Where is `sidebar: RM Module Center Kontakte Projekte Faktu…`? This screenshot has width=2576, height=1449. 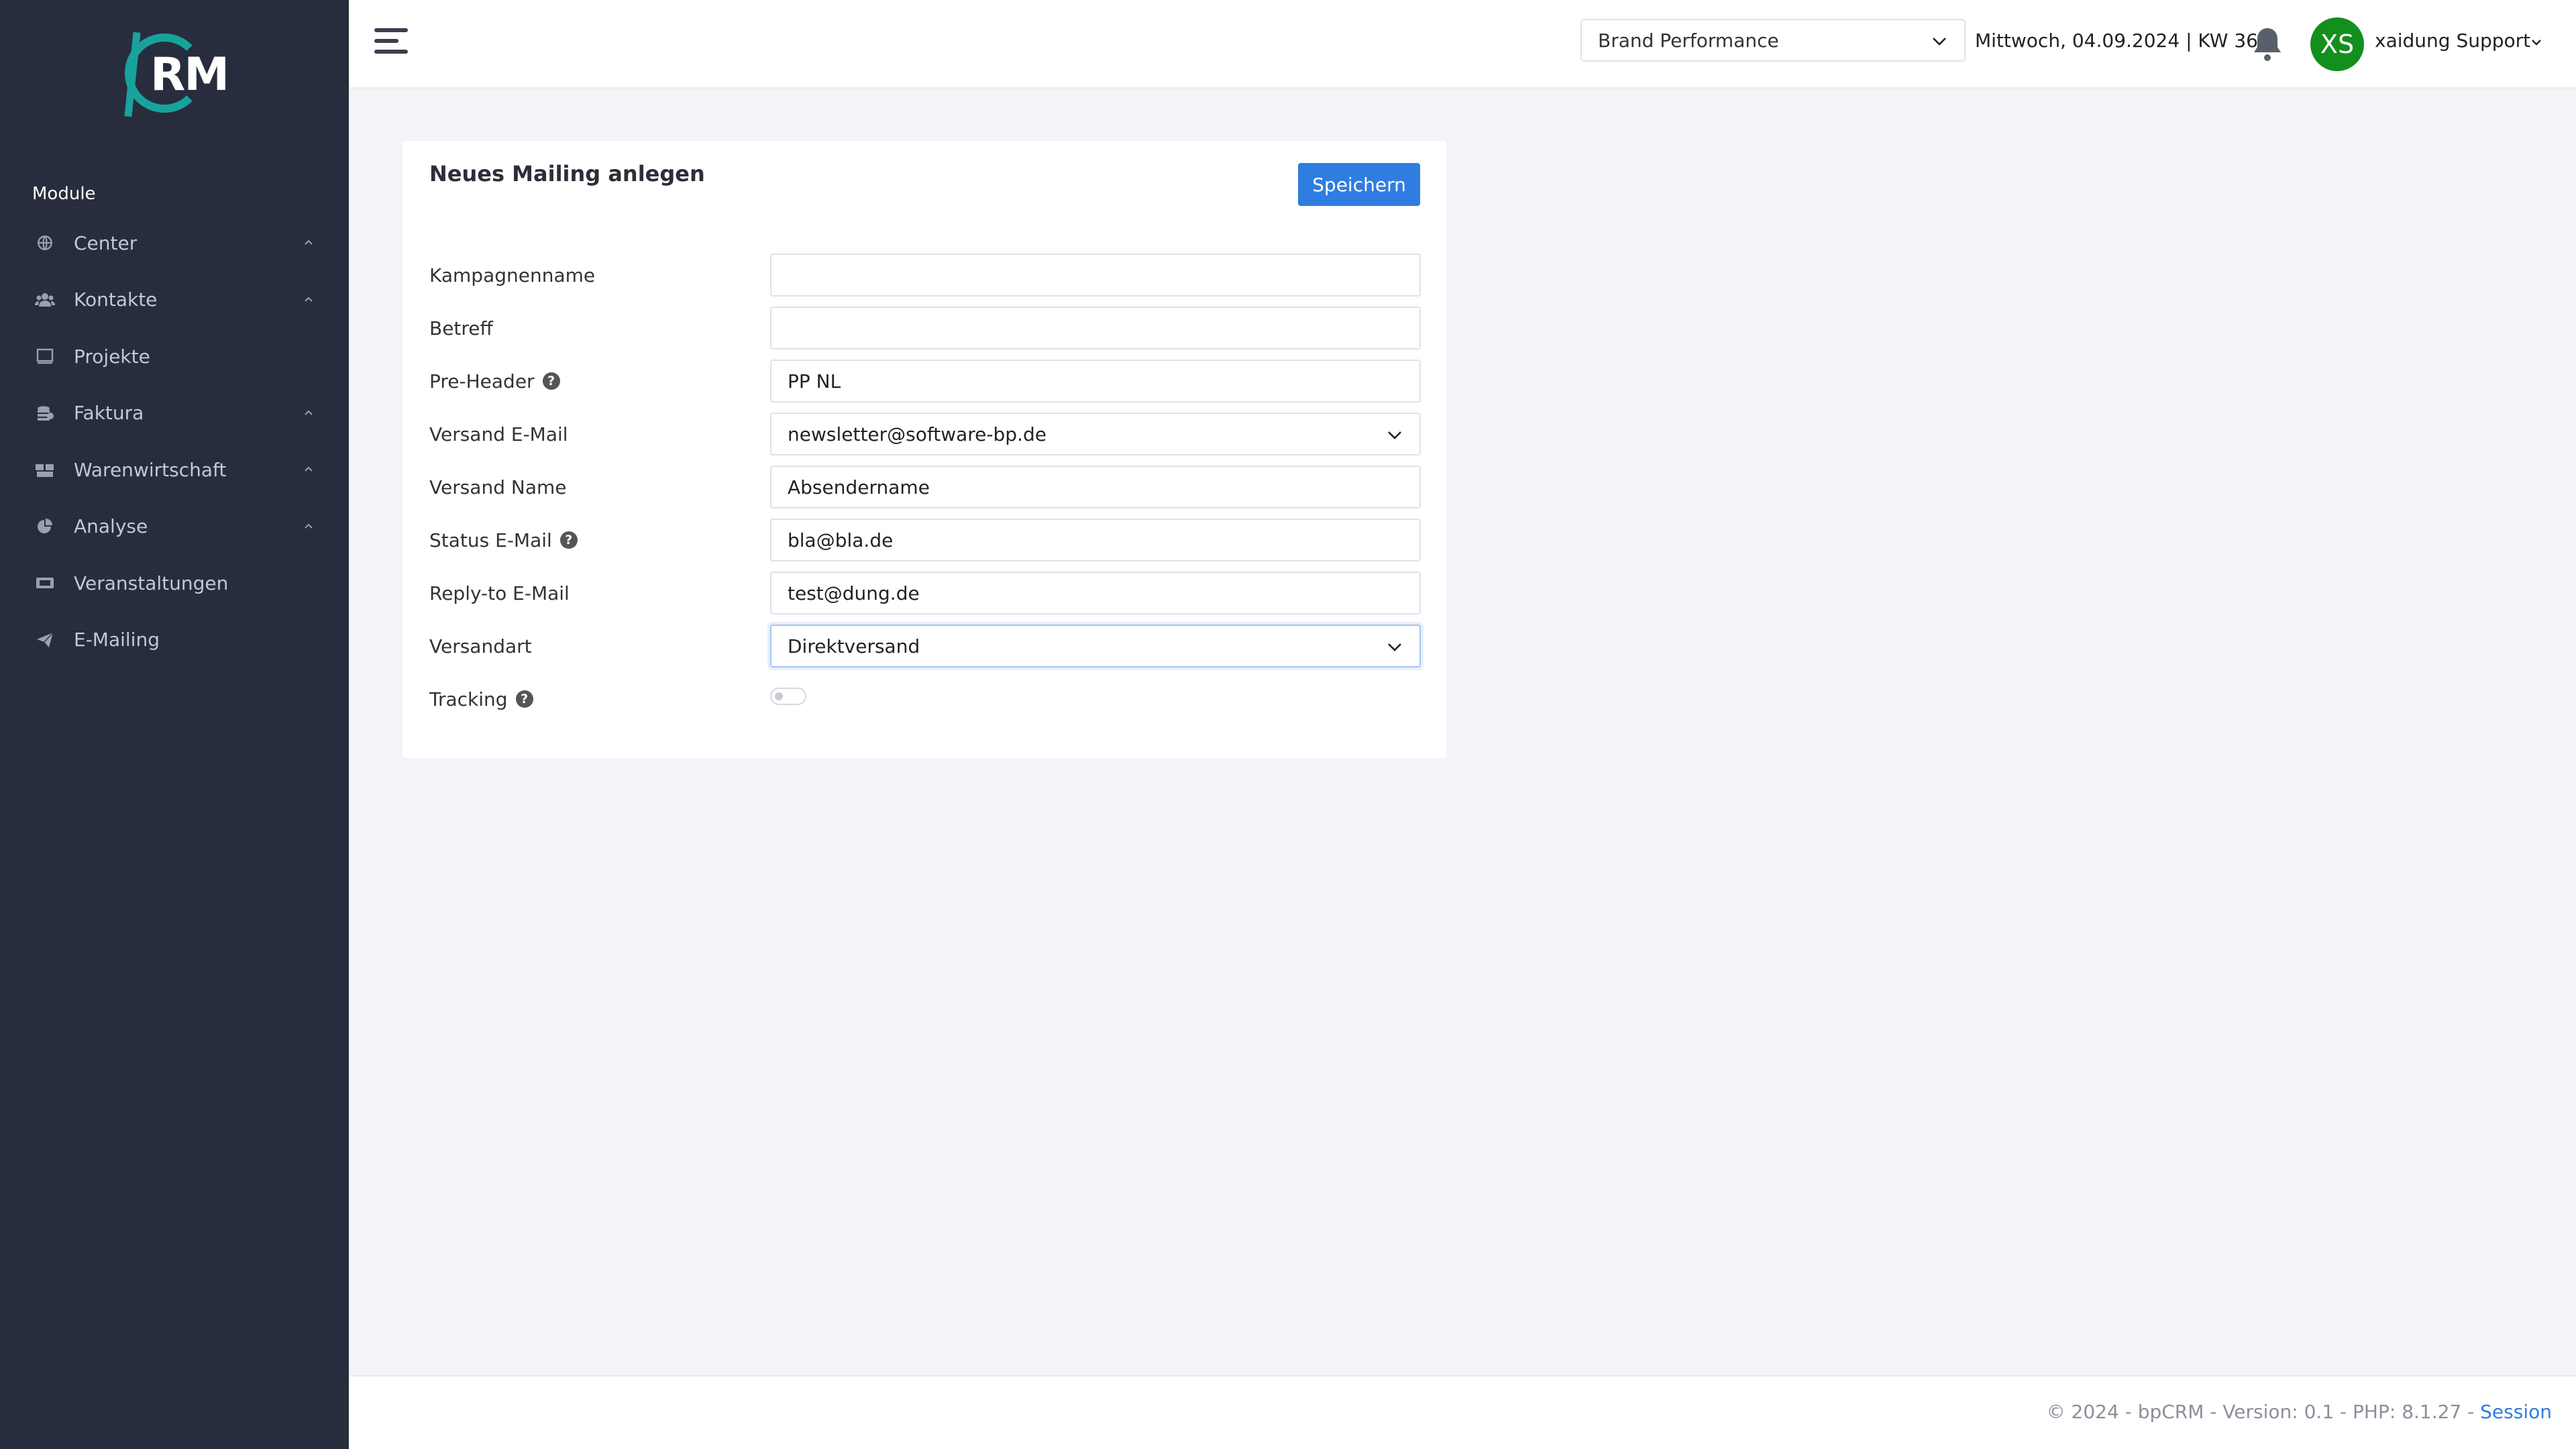 sidebar: RM Module Center Kontakte Projekte Faktu… is located at coordinates (174, 724).